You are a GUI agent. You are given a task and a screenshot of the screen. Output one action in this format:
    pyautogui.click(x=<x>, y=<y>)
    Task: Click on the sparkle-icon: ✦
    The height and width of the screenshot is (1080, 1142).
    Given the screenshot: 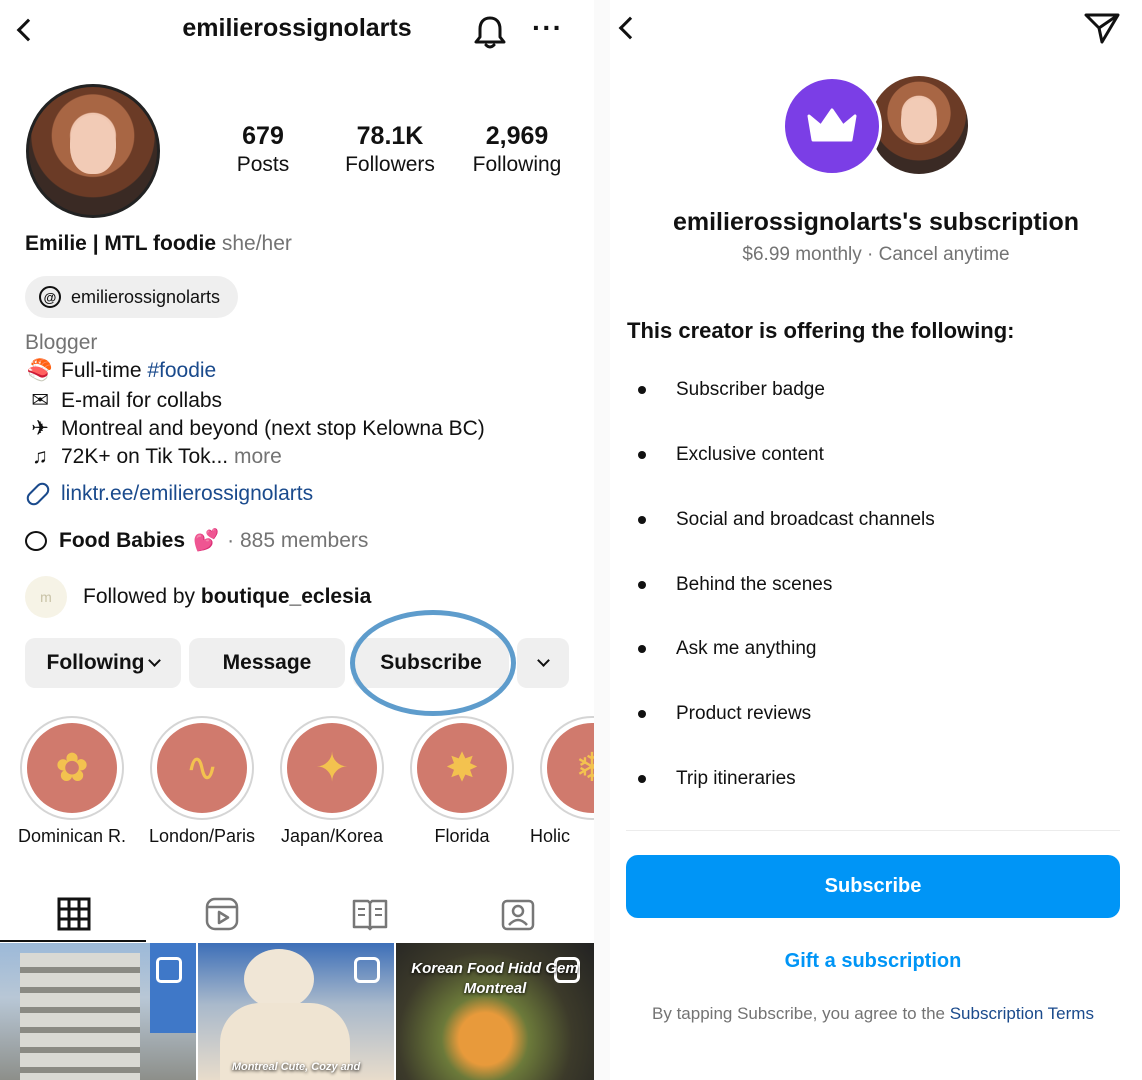 What is the action you would take?
    pyautogui.click(x=332, y=768)
    